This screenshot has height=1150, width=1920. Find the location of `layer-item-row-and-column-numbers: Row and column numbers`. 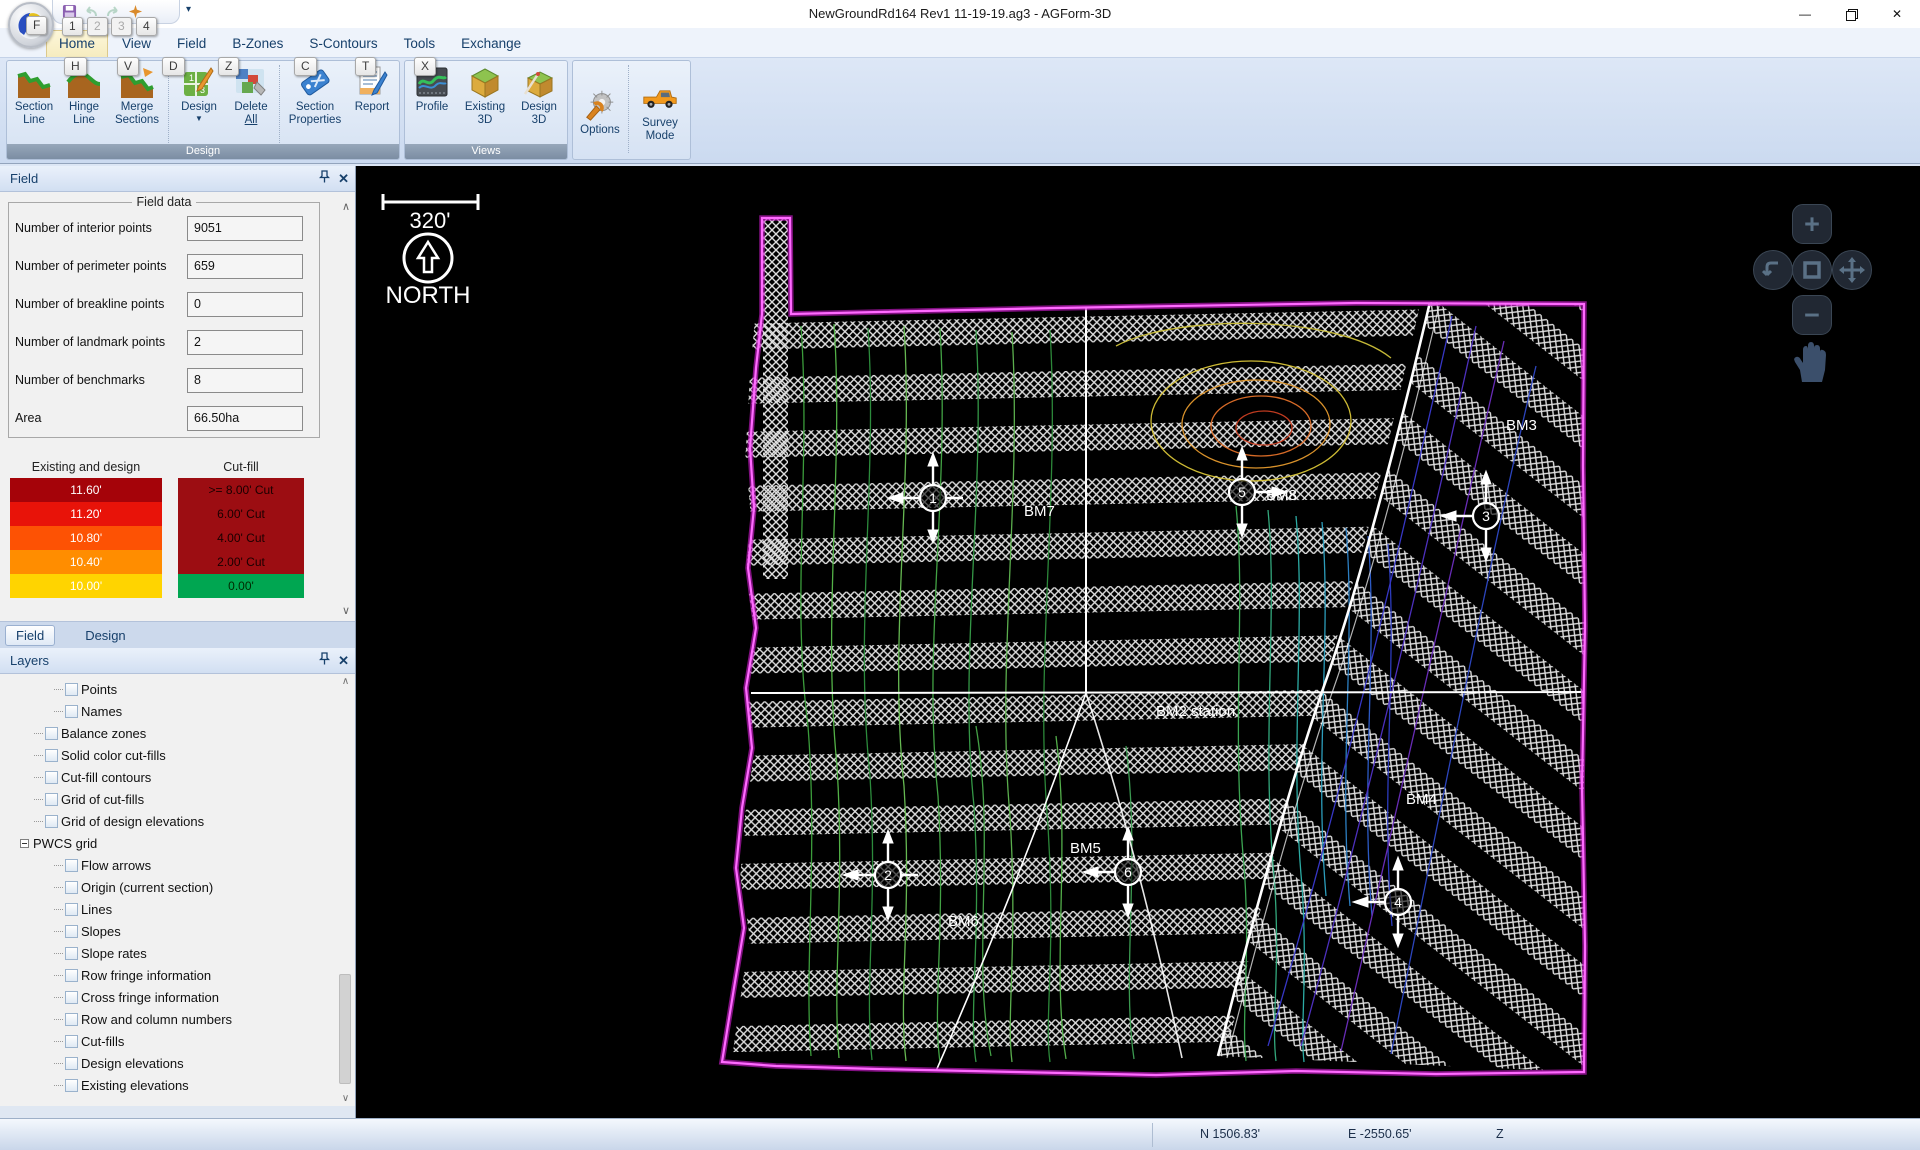

layer-item-row-and-column-numbers: Row and column numbers is located at coordinates (177, 1019).